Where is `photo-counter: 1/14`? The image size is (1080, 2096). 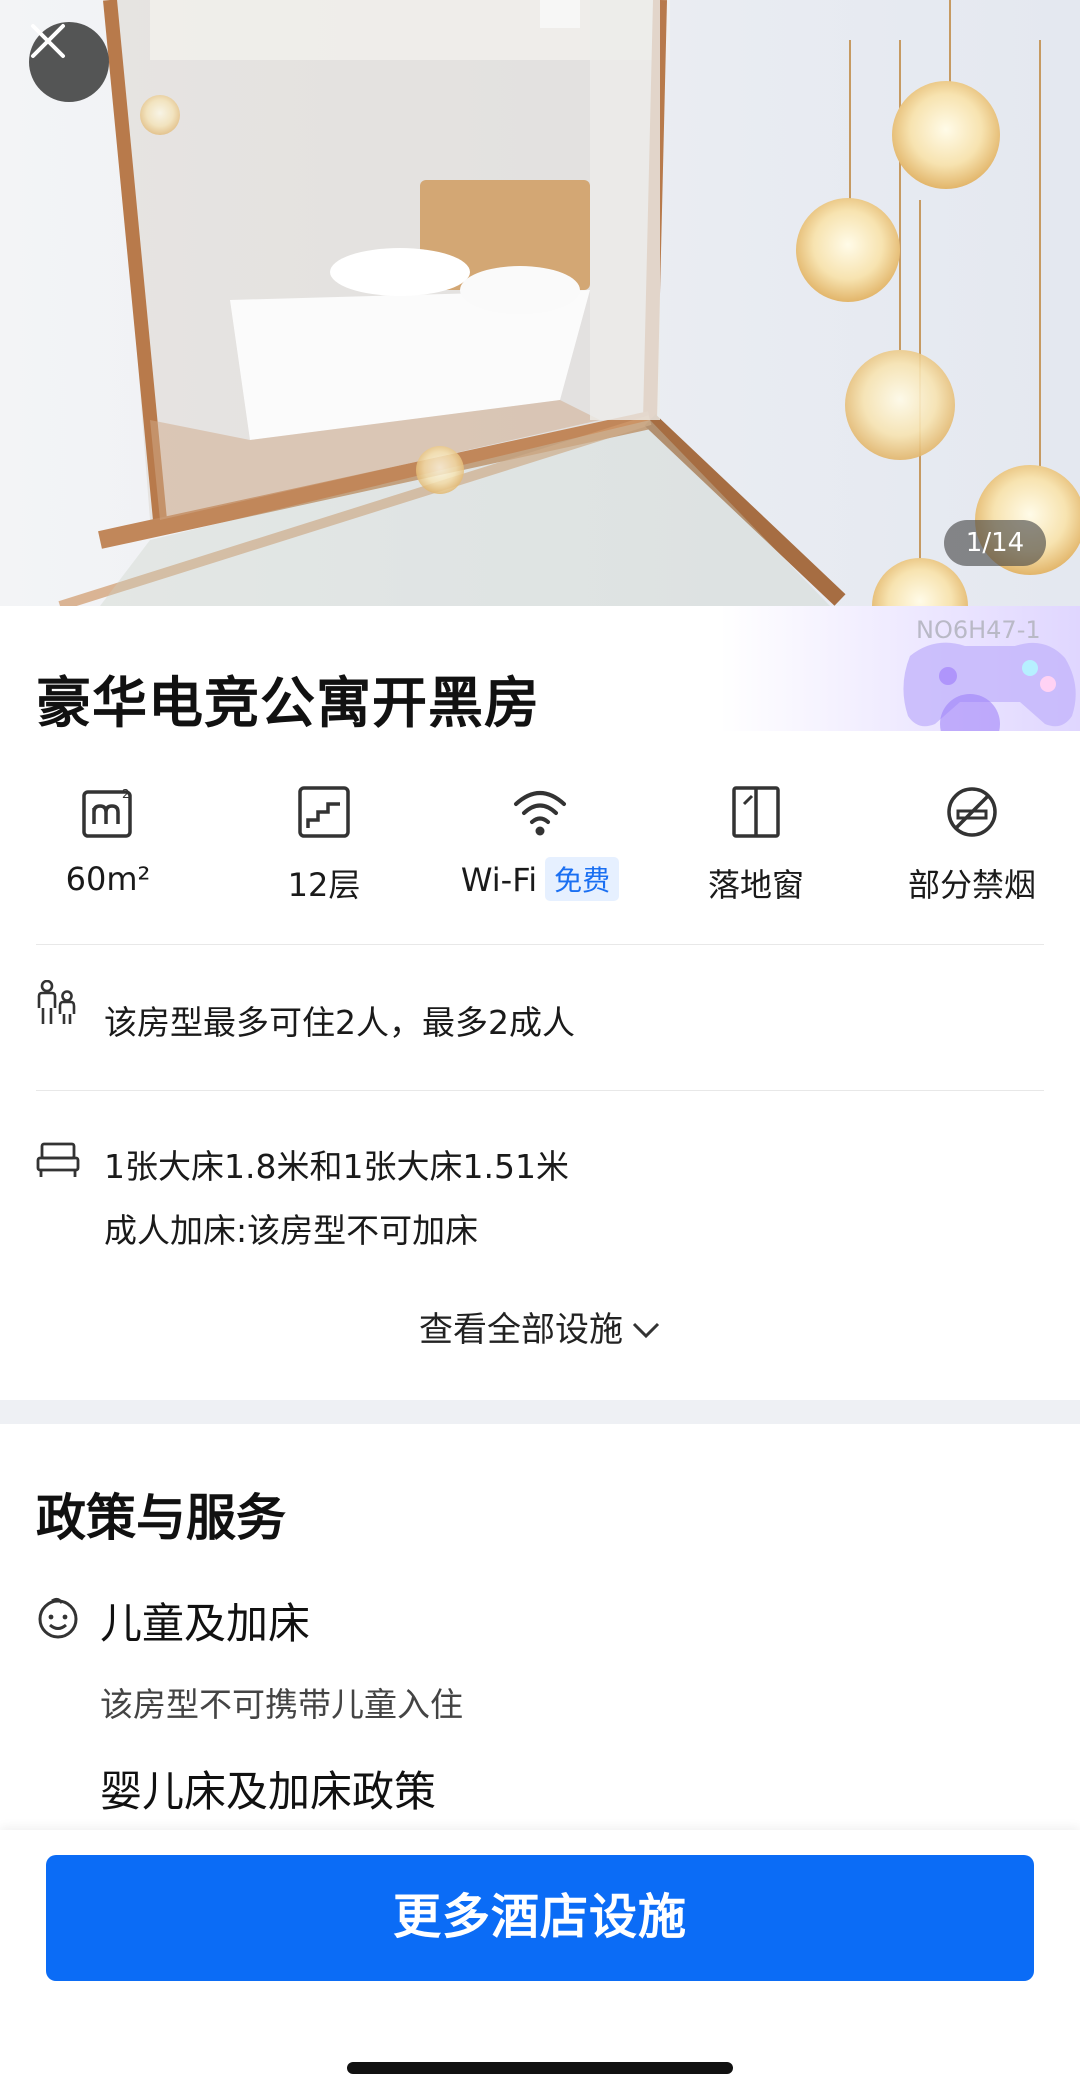
photo-counter: 1/14 is located at coordinates (995, 543).